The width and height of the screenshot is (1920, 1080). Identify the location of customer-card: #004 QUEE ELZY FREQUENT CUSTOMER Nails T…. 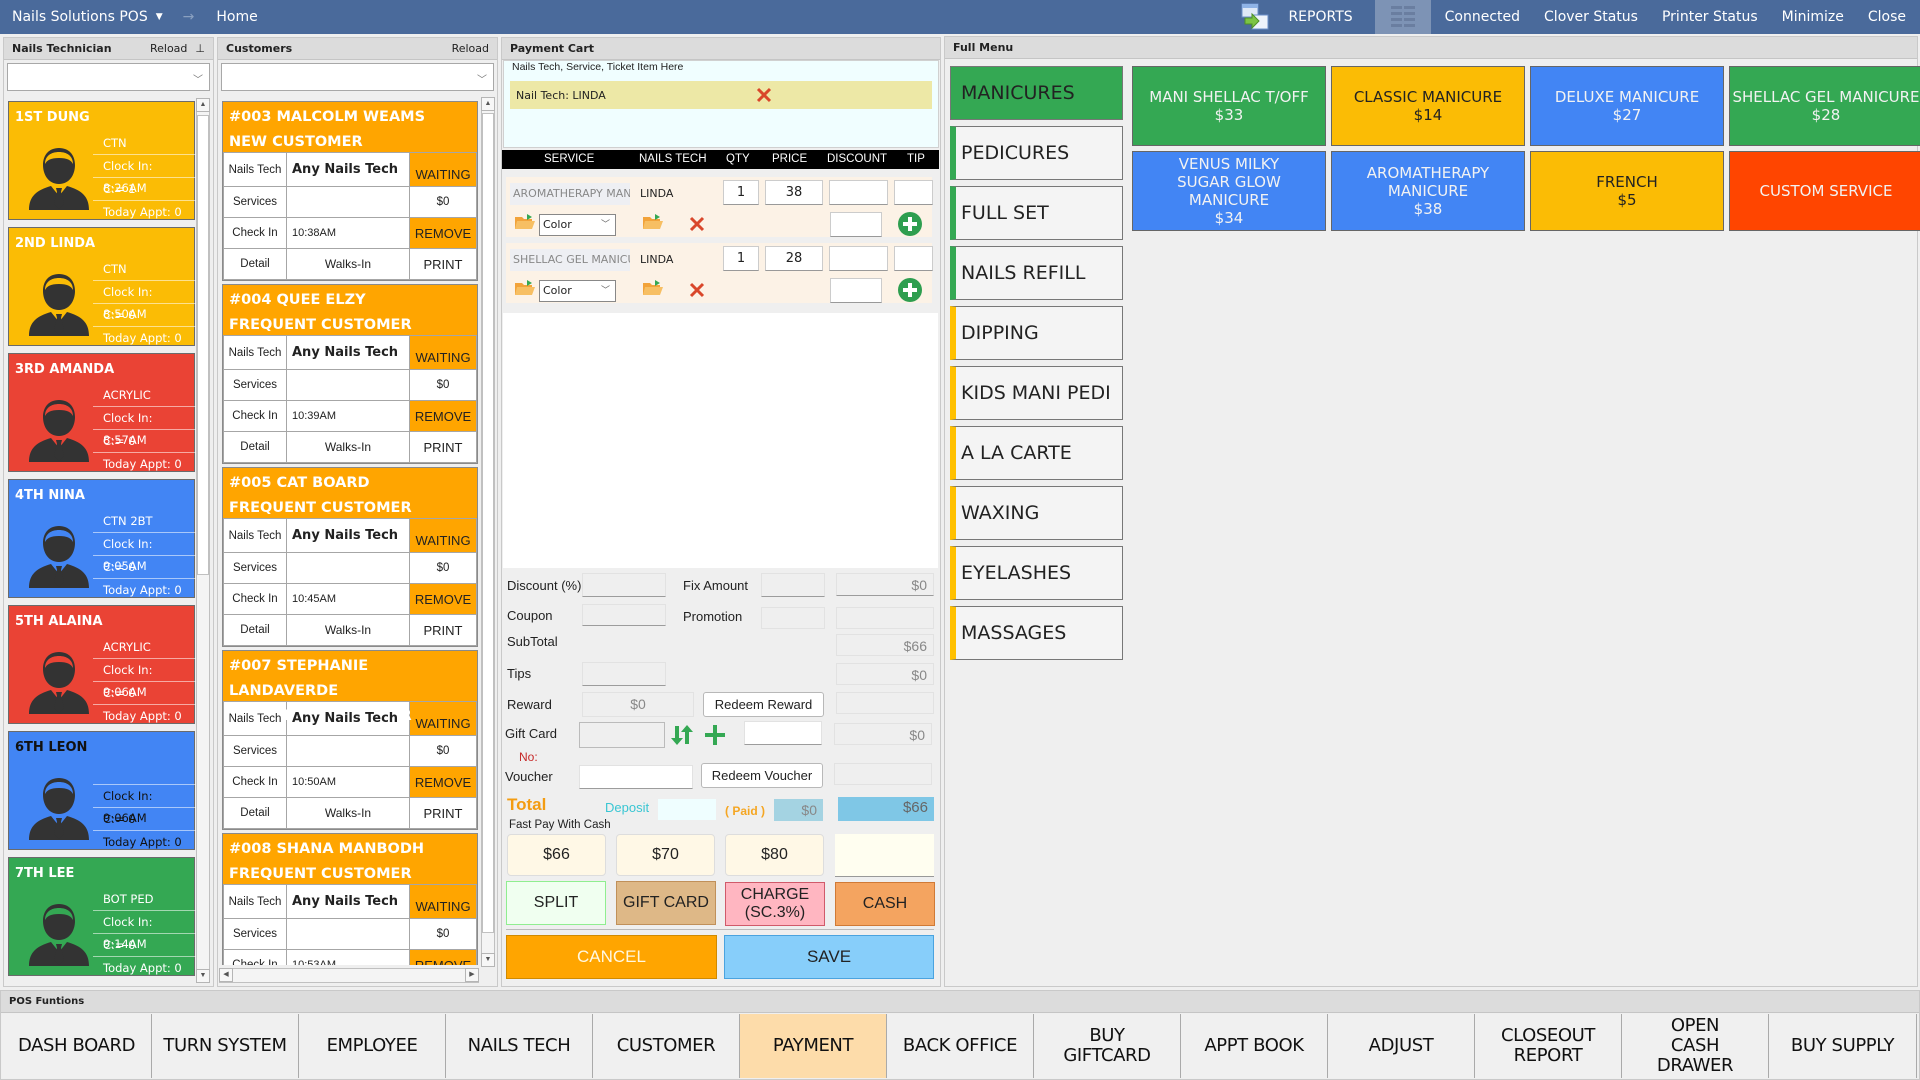
(350, 374).